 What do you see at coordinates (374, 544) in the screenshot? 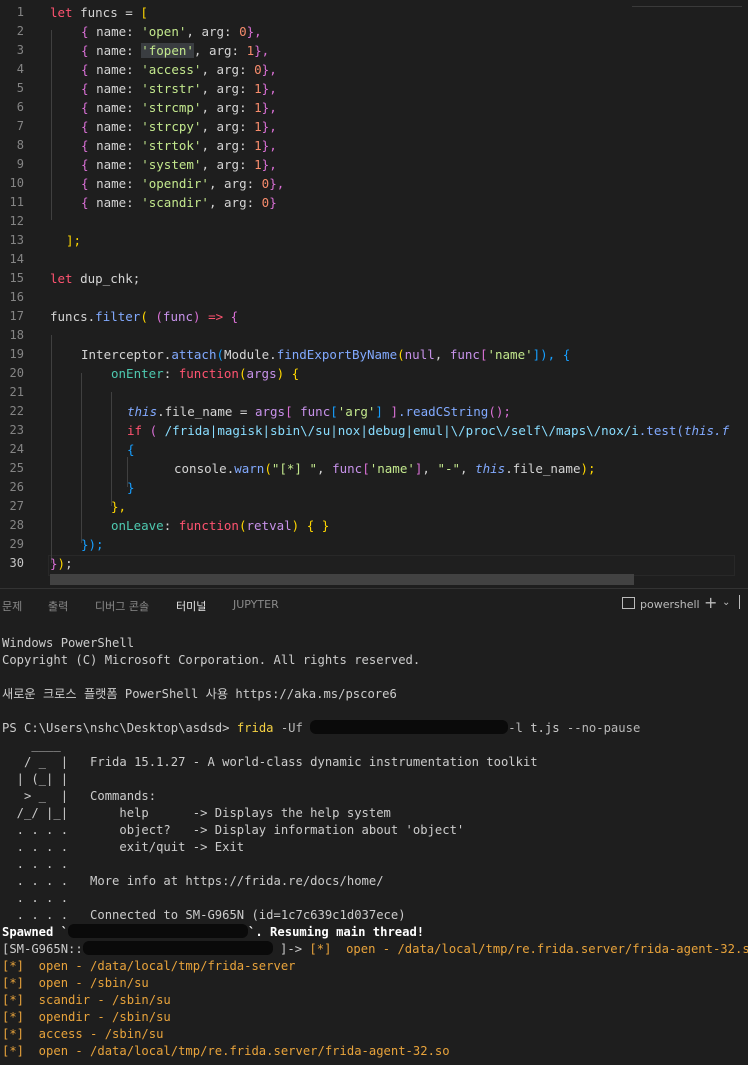
I see `code-line: 29 });` at bounding box center [374, 544].